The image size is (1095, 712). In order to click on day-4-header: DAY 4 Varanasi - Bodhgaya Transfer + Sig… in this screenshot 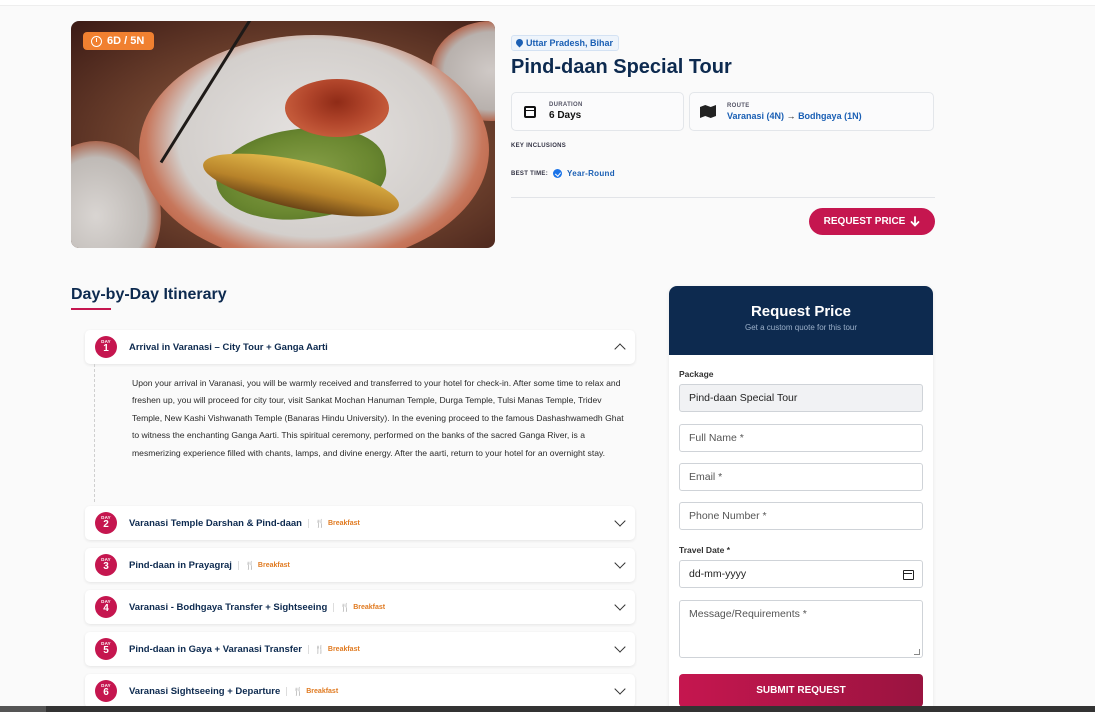, I will do `click(360, 607)`.